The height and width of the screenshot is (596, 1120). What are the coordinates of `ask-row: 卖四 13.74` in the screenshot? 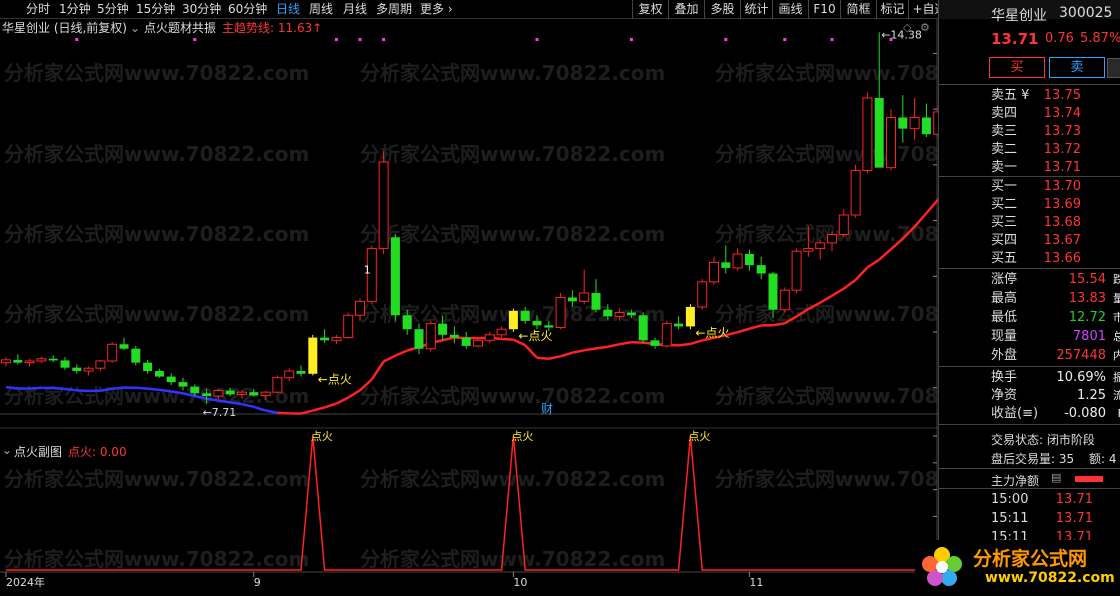 It's located at (1029, 113).